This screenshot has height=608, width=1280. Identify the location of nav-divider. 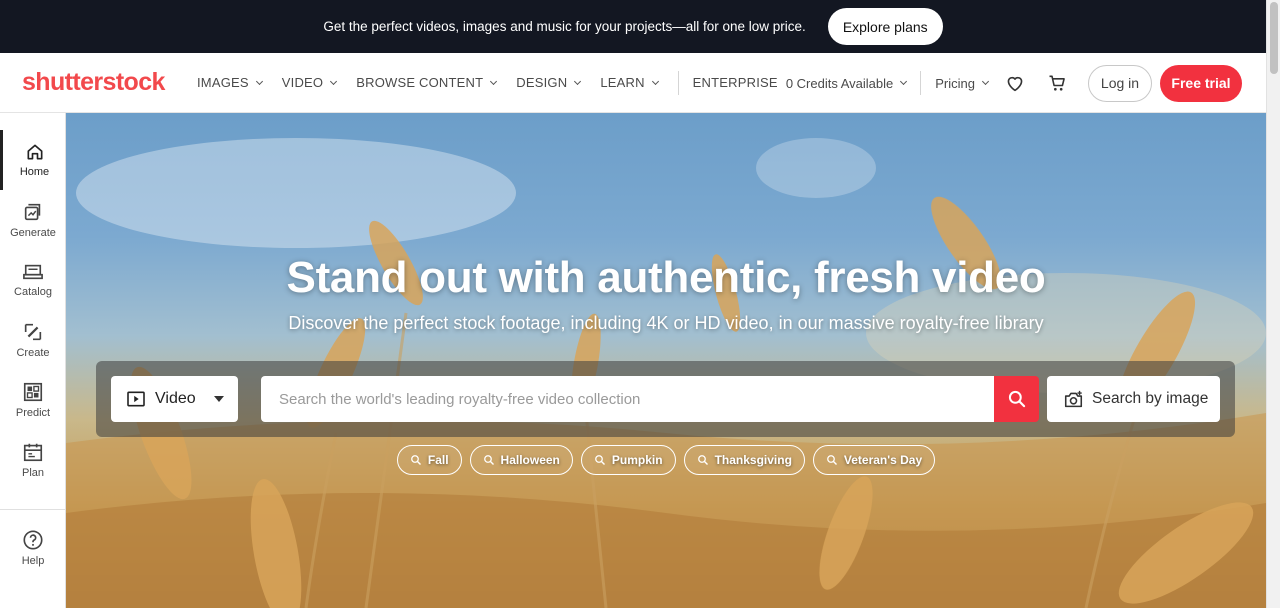
(678, 82).